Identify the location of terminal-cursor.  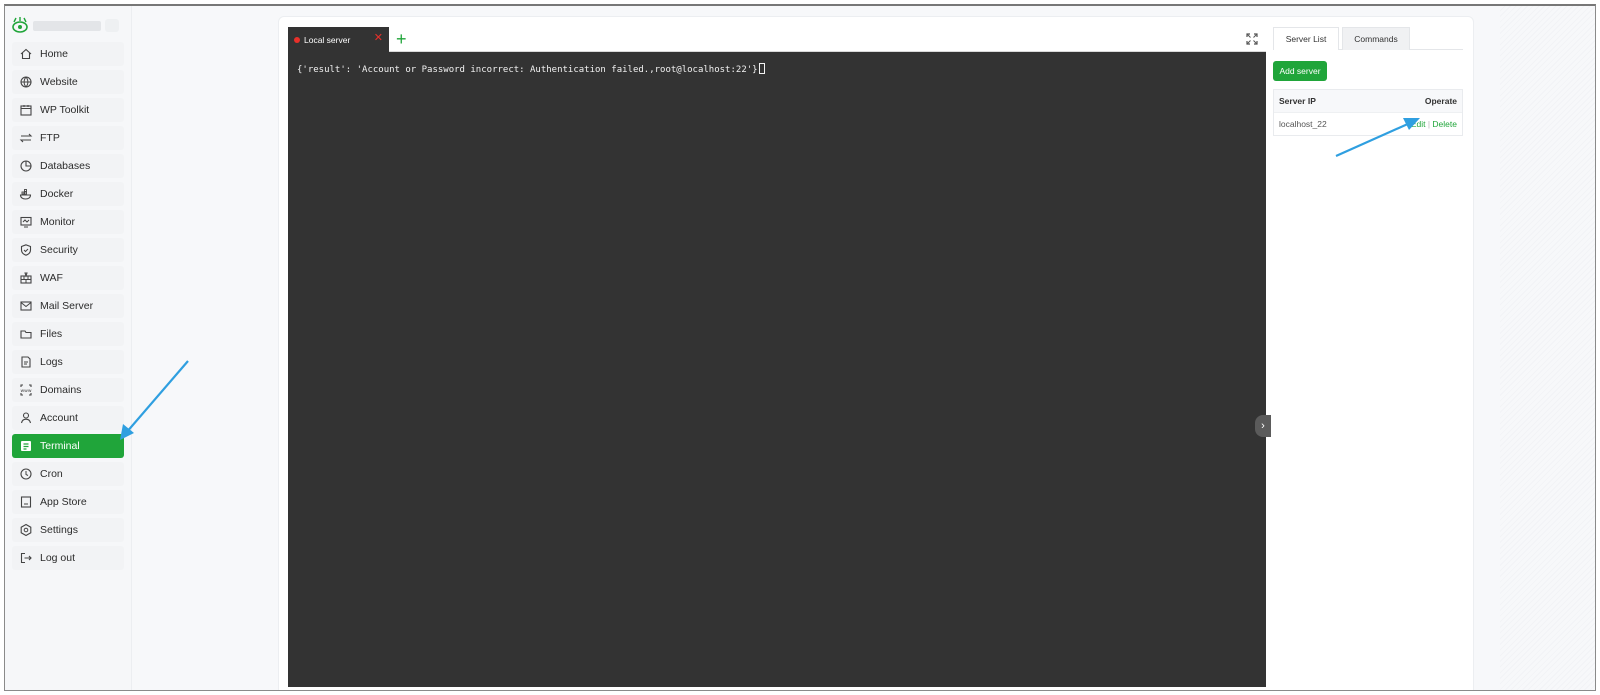
(761, 68).